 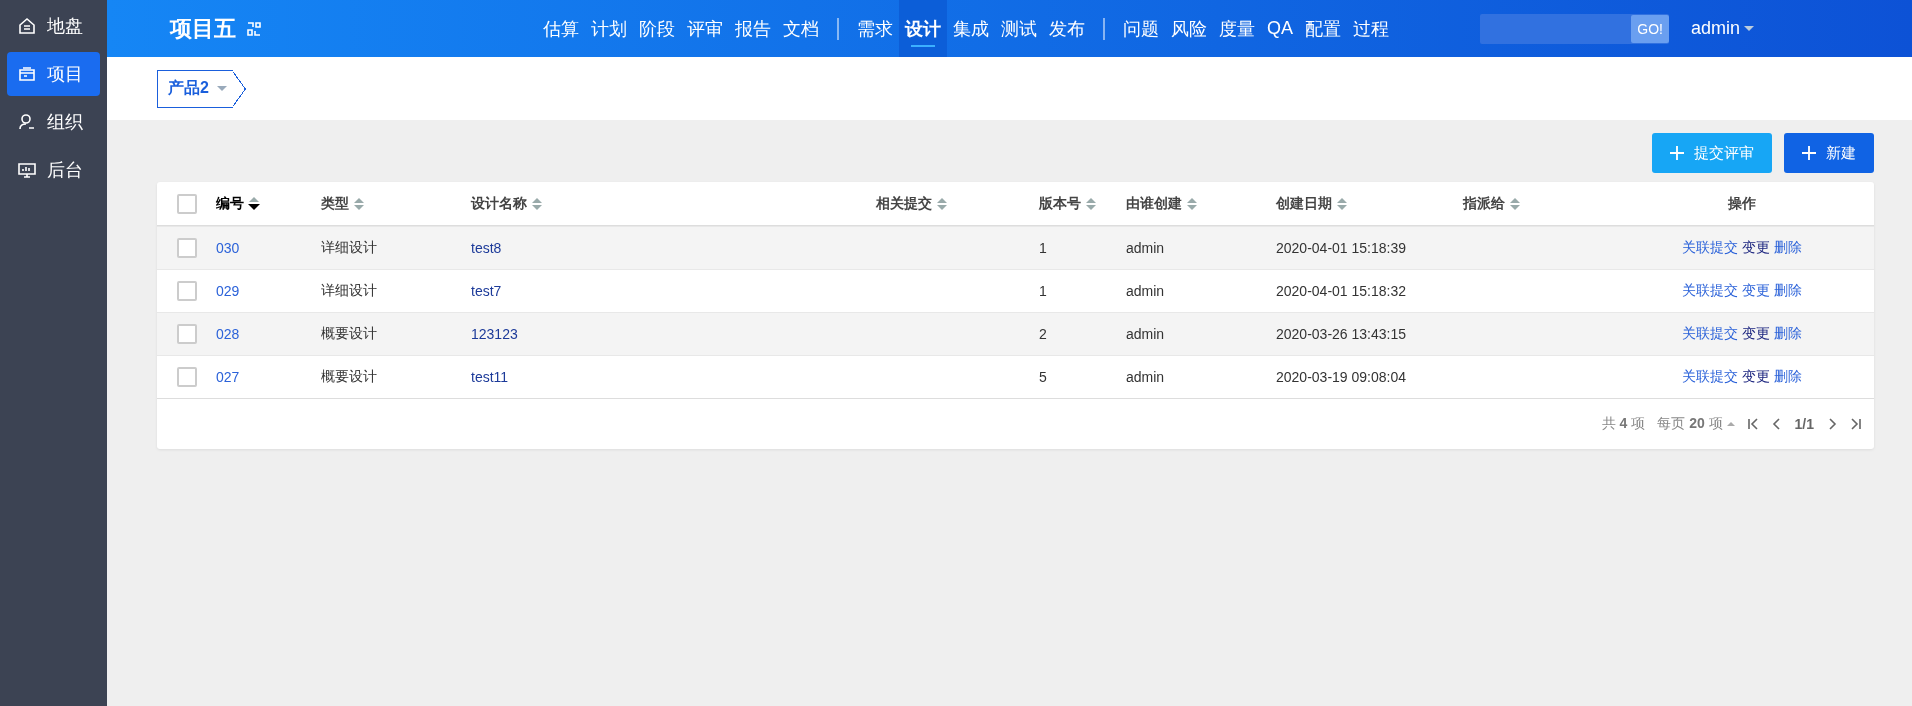 What do you see at coordinates (1311, 203) in the screenshot?
I see `column-header: 创建日期` at bounding box center [1311, 203].